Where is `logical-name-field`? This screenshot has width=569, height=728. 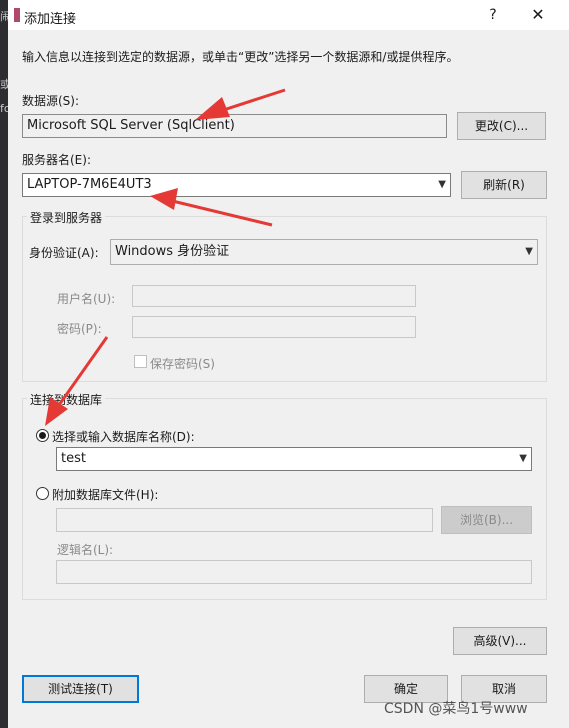
logical-name-field is located at coordinates (294, 572).